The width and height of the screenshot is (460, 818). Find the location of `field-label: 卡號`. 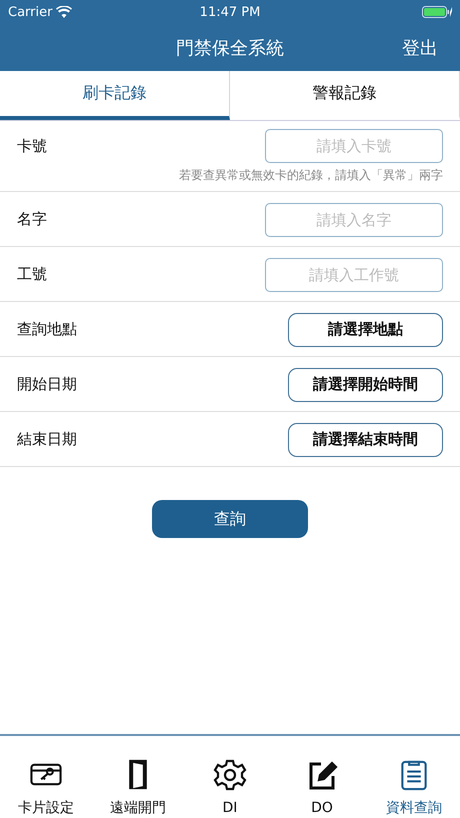

field-label: 卡號 is located at coordinates (32, 146).